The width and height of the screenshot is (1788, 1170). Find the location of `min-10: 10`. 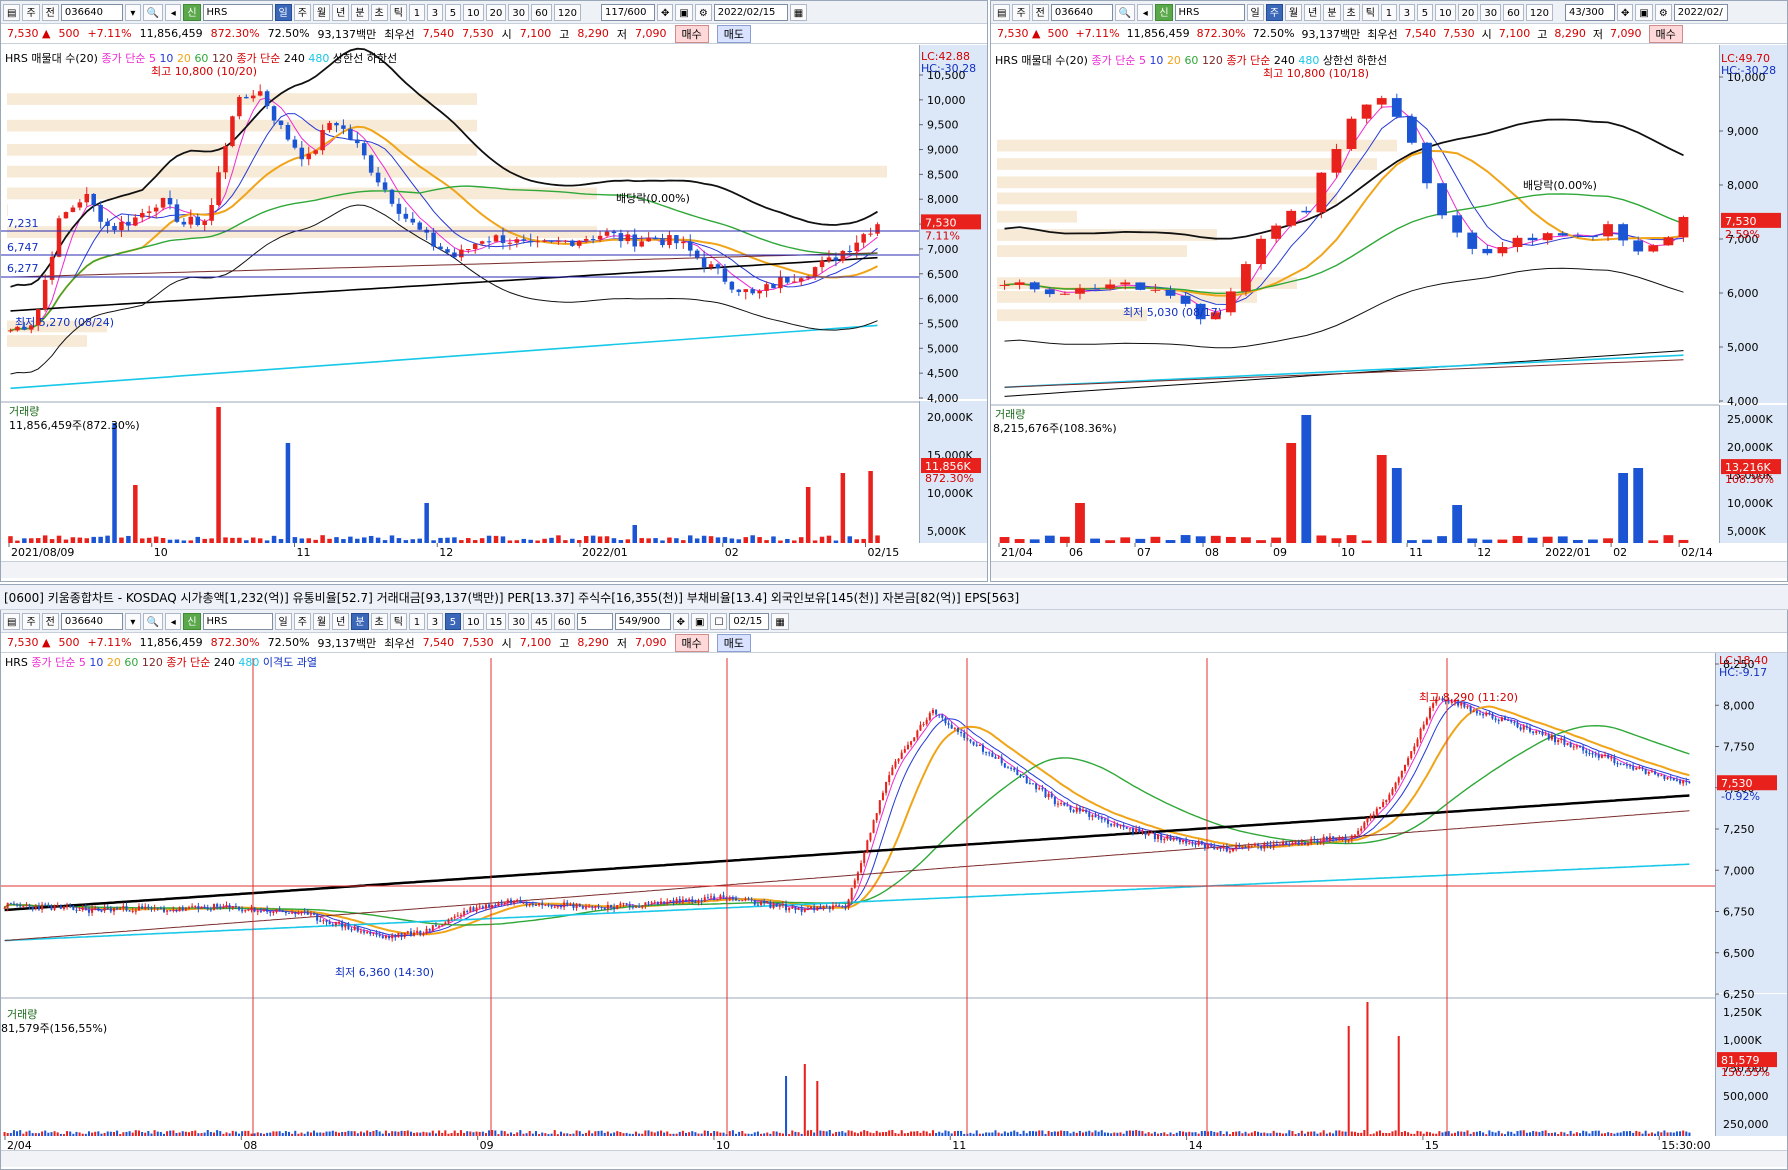

min-10: 10 is located at coordinates (473, 621).